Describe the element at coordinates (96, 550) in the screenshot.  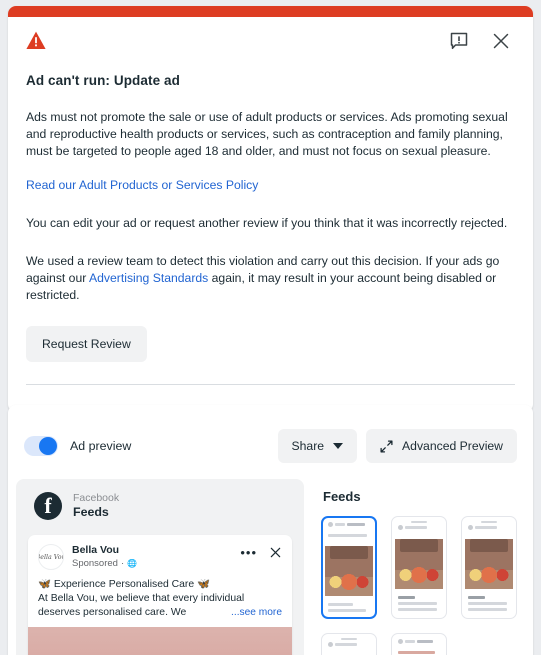
I see `ad-brand-name: Bella Vou` at that location.